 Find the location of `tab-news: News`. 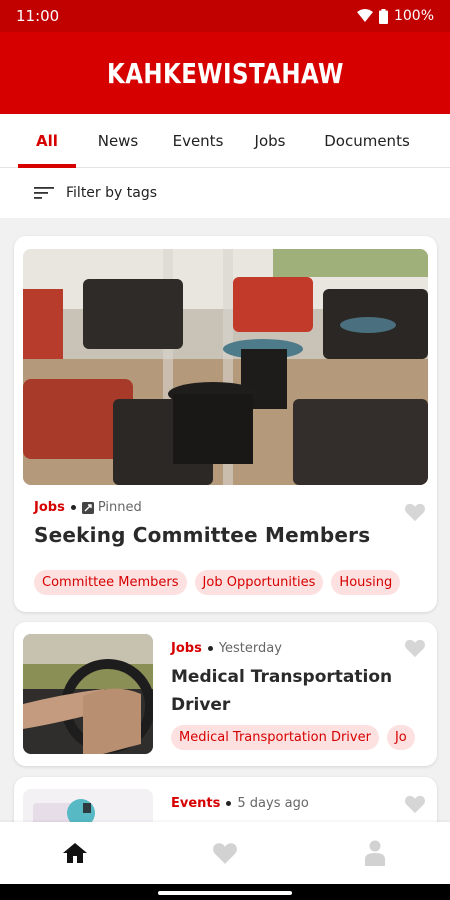

tab-news: News is located at coordinates (118, 141).